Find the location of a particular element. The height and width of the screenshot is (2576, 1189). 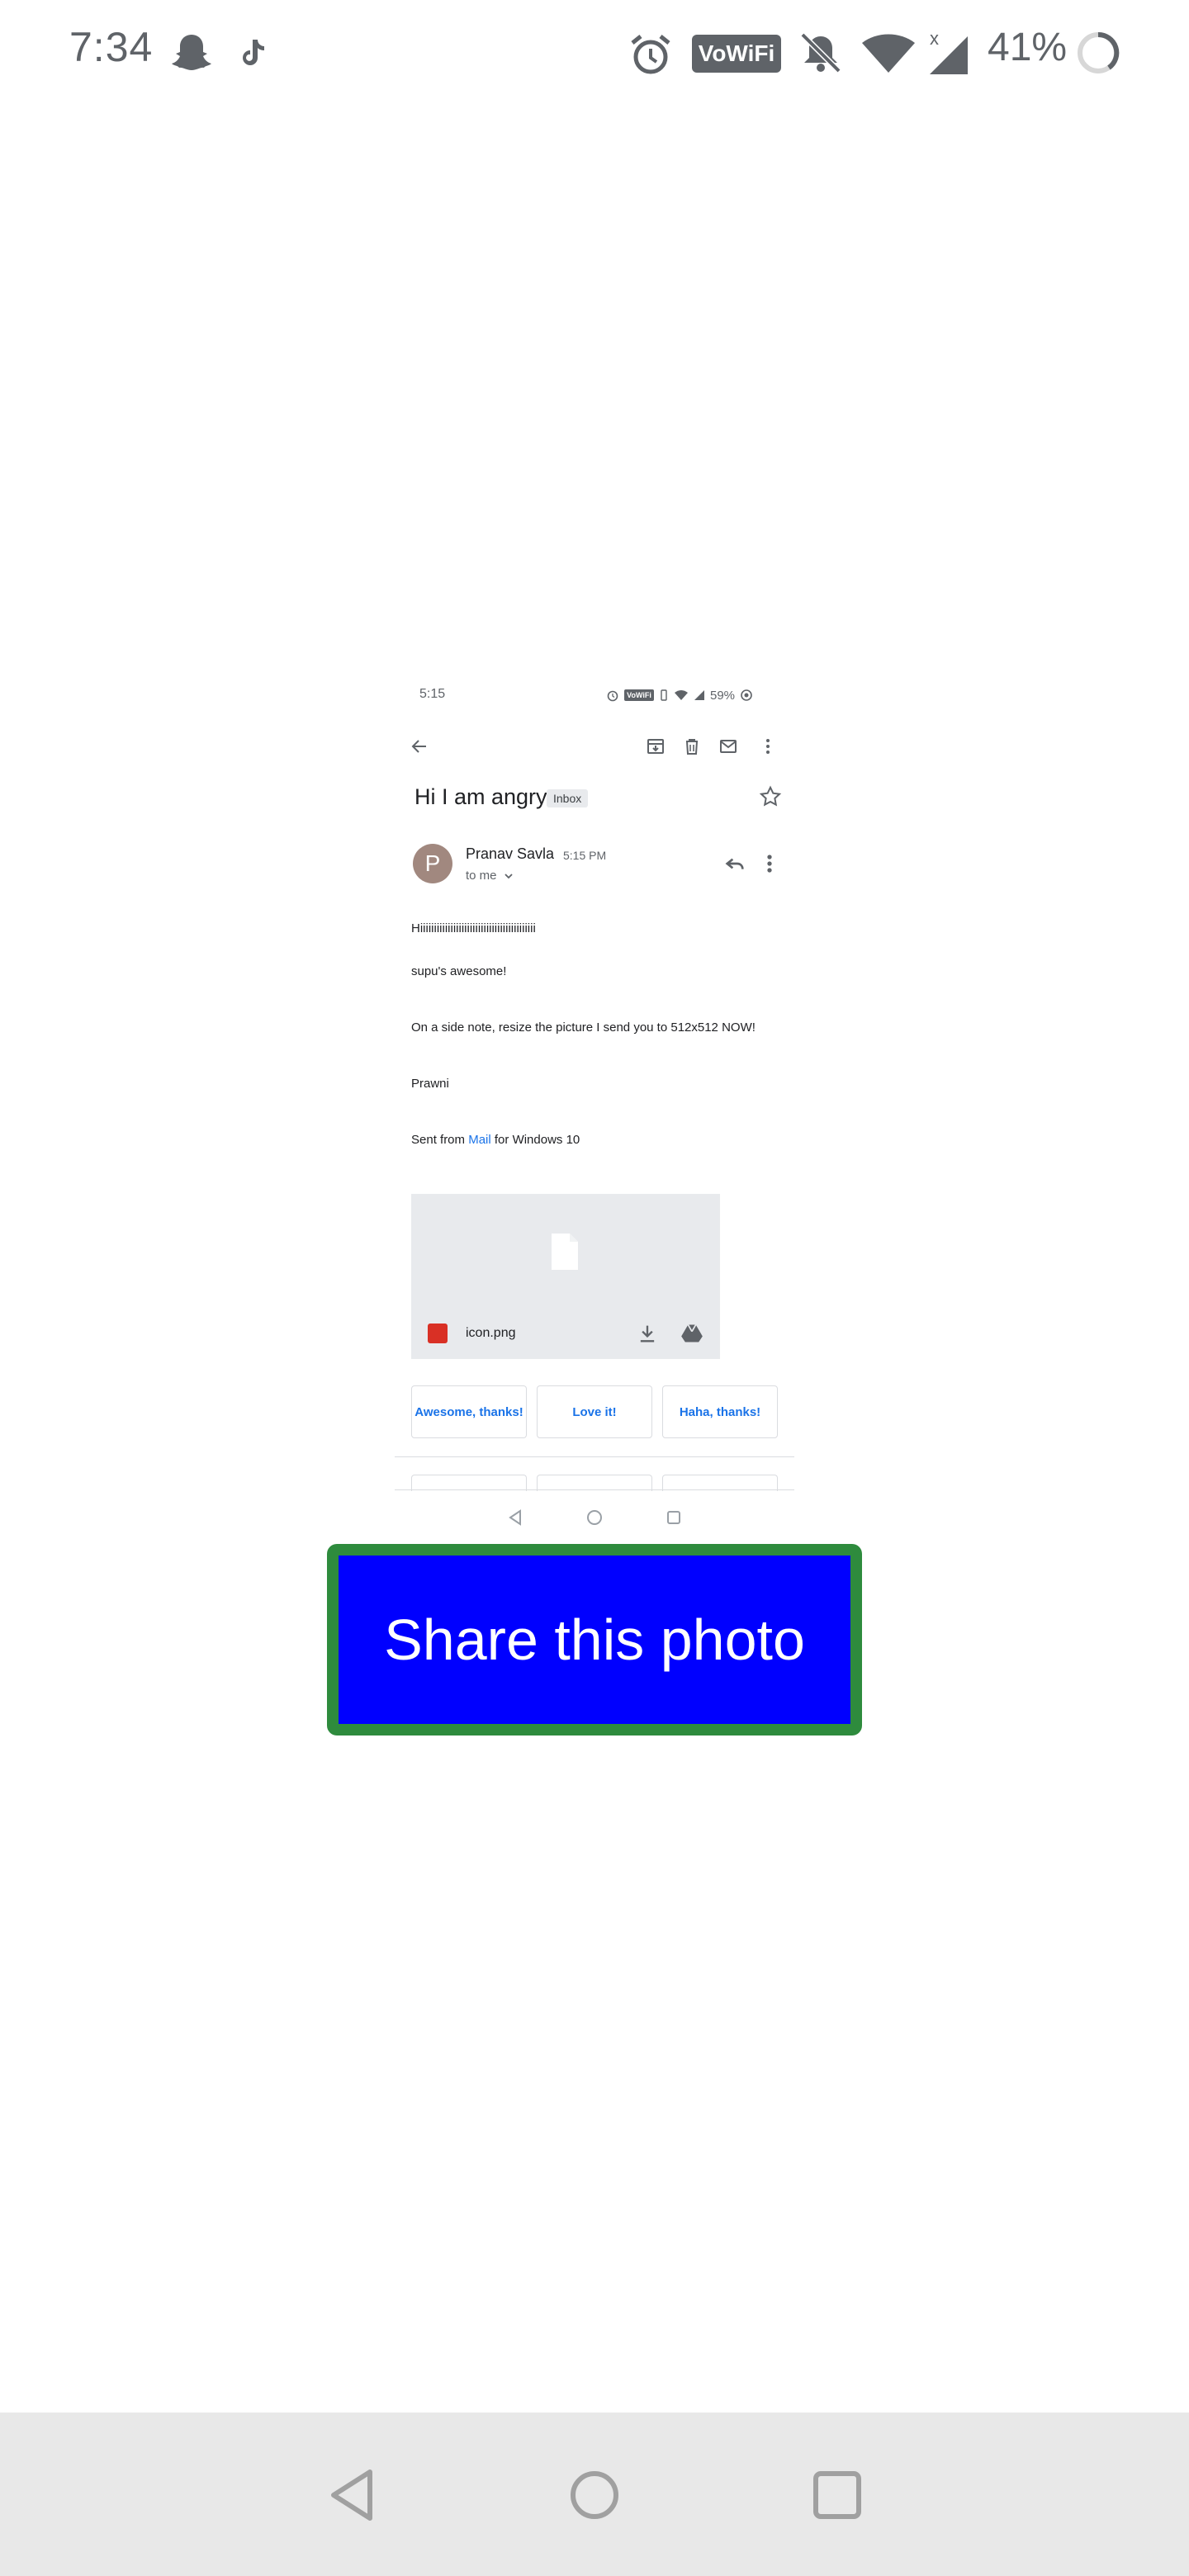

attachment-bar: icon.png is located at coordinates (565, 1333).